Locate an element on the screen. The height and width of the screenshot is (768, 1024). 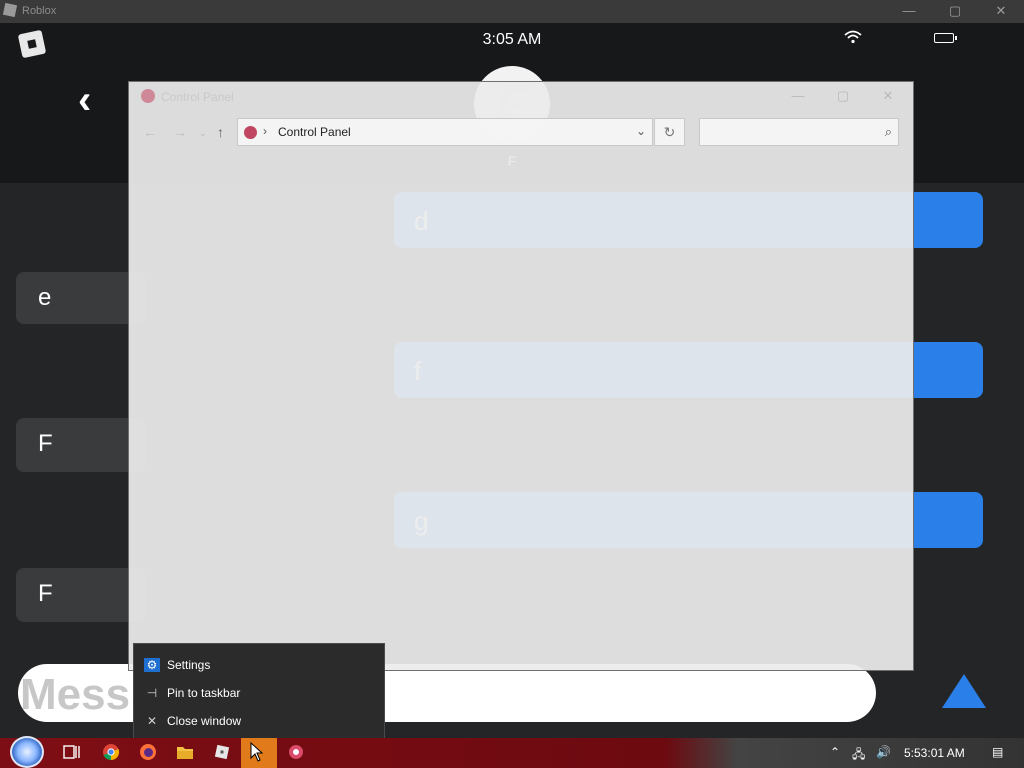
recent-locations-icon: ⌄ is located at coordinates (203, 133).